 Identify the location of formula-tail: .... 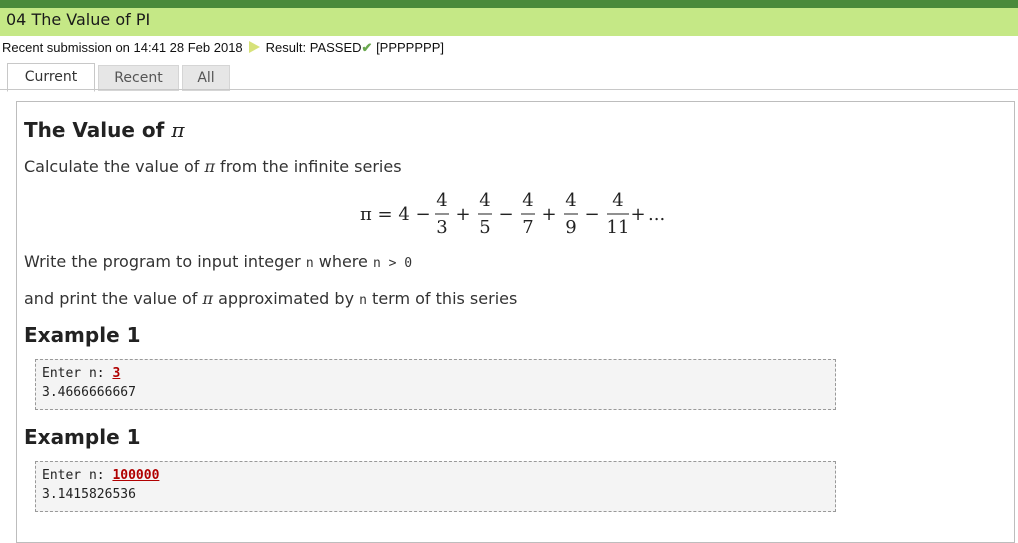
(656, 214).